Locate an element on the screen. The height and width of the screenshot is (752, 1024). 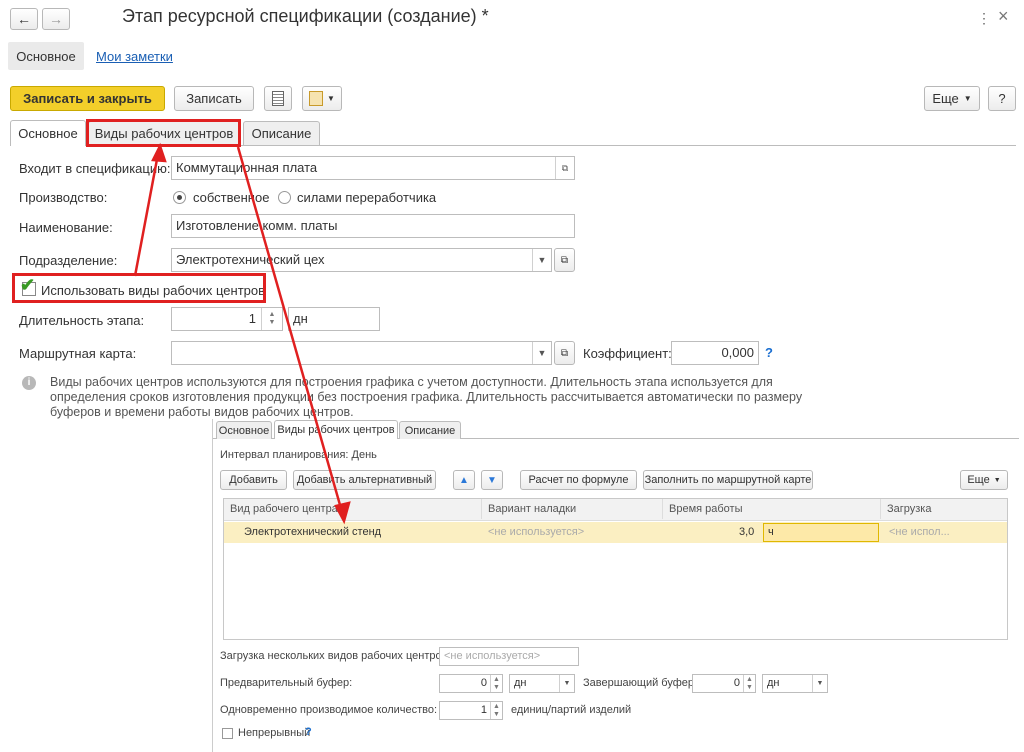
arrowhead-row is located at coordinates (342, 513).